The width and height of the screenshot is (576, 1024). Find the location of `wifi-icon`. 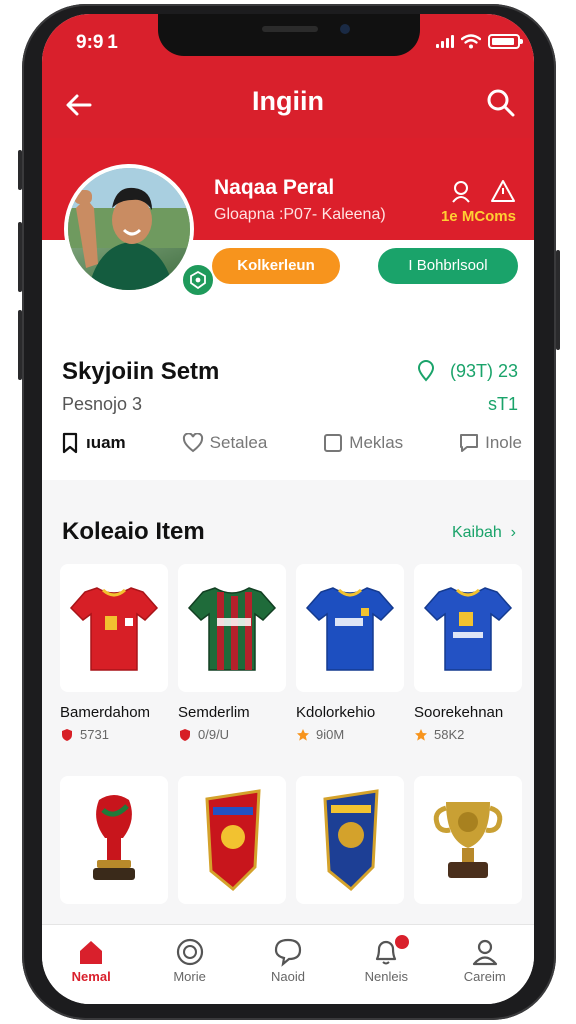

wifi-icon is located at coordinates (471, 41).